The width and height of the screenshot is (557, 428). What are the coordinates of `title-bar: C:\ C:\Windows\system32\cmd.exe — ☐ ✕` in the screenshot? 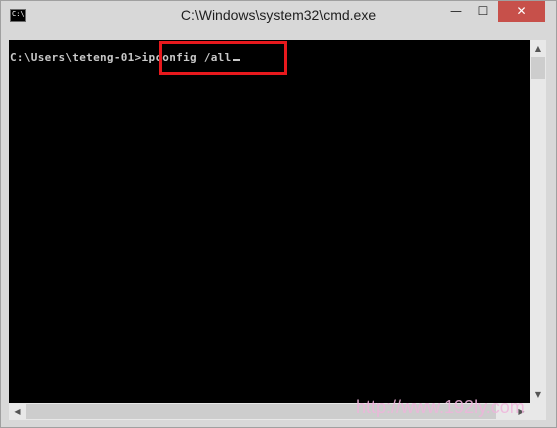 It's located at (278, 16).